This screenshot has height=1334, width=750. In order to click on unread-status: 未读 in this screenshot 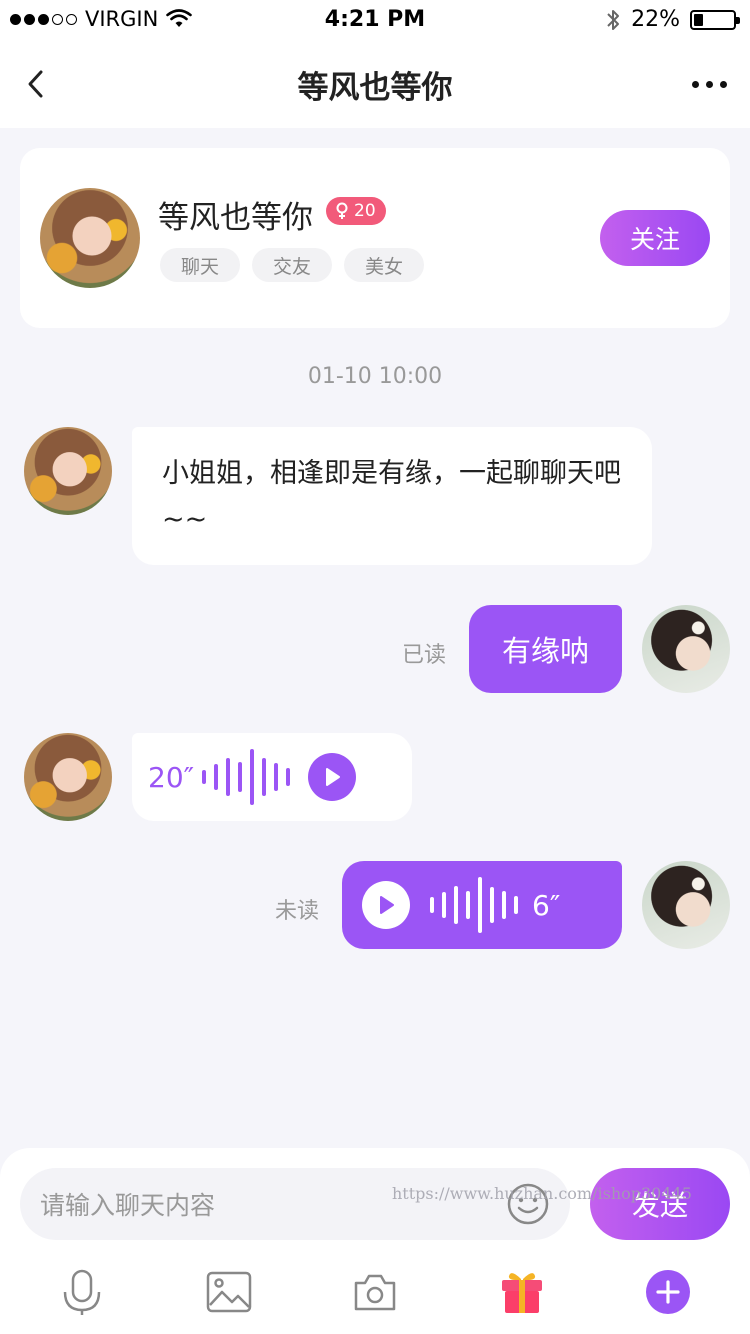, I will do `click(297, 911)`.